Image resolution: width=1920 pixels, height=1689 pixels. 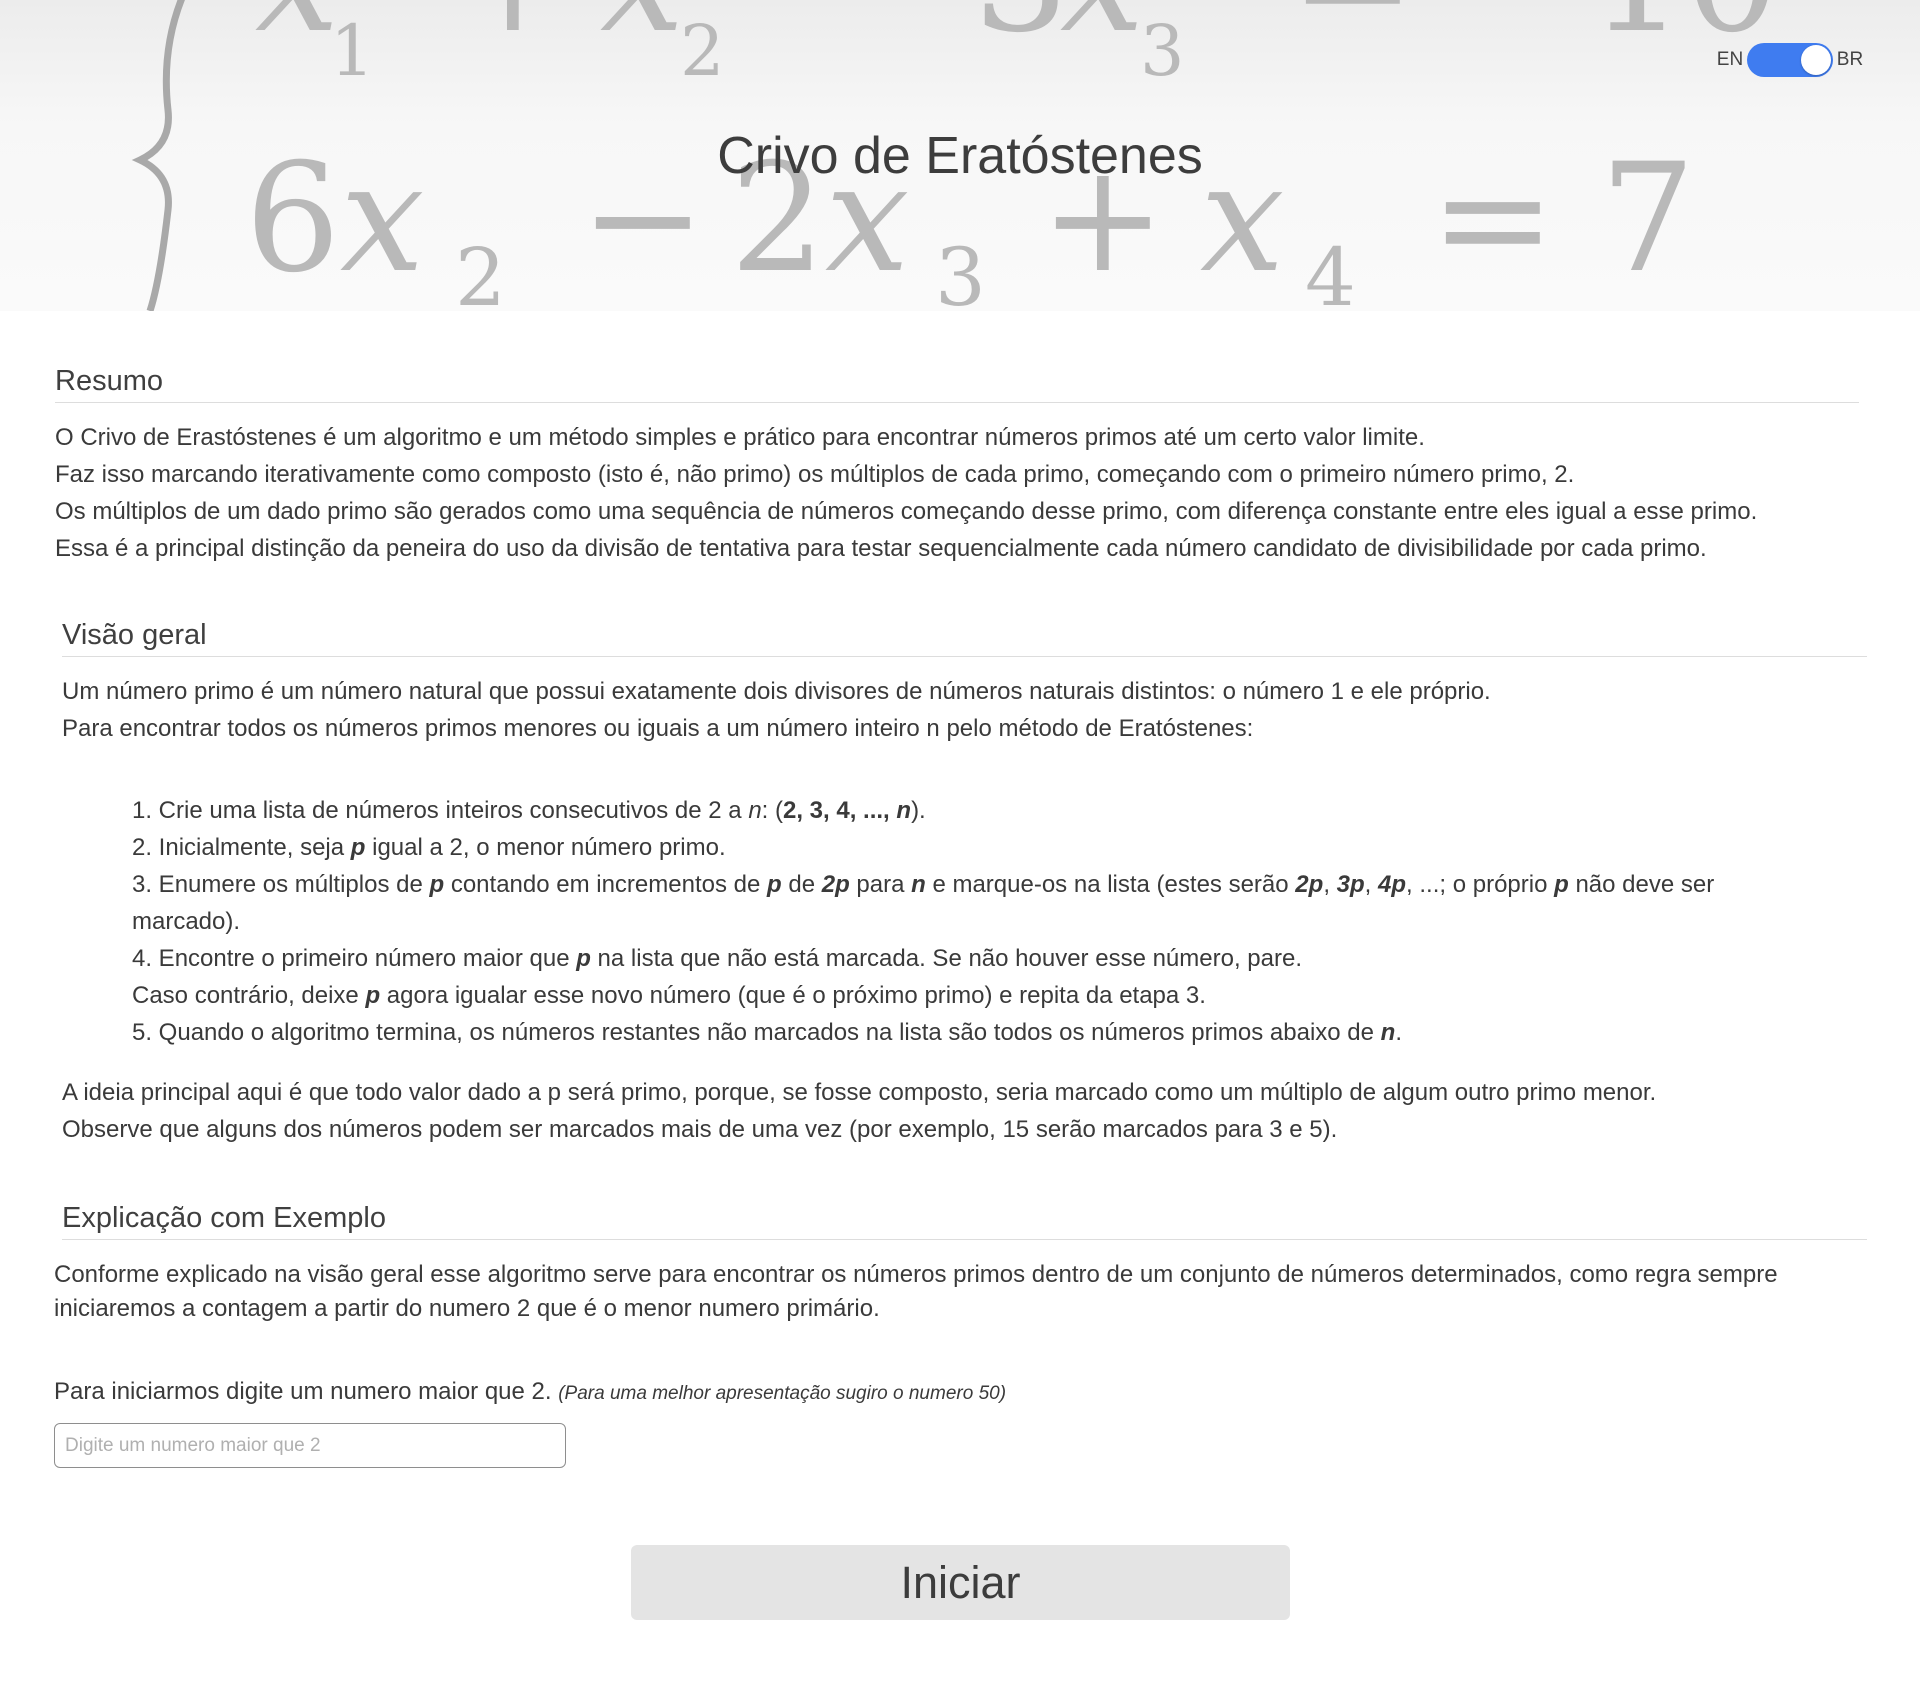 I want to click on lang-label-br: BR, so click(x=1850, y=60).